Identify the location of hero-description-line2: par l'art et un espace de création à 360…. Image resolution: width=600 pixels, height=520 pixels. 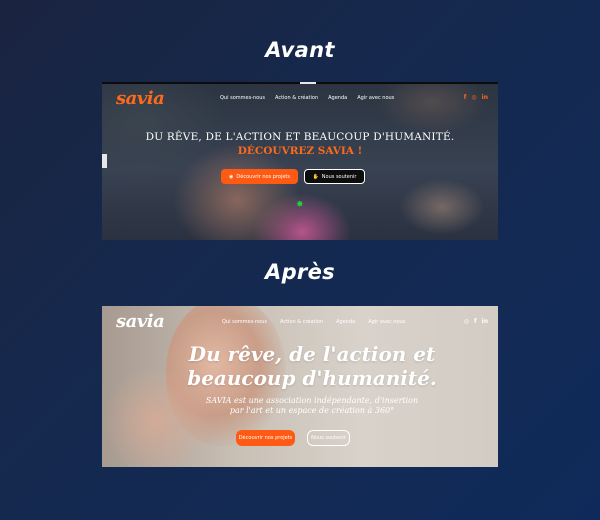
(312, 410).